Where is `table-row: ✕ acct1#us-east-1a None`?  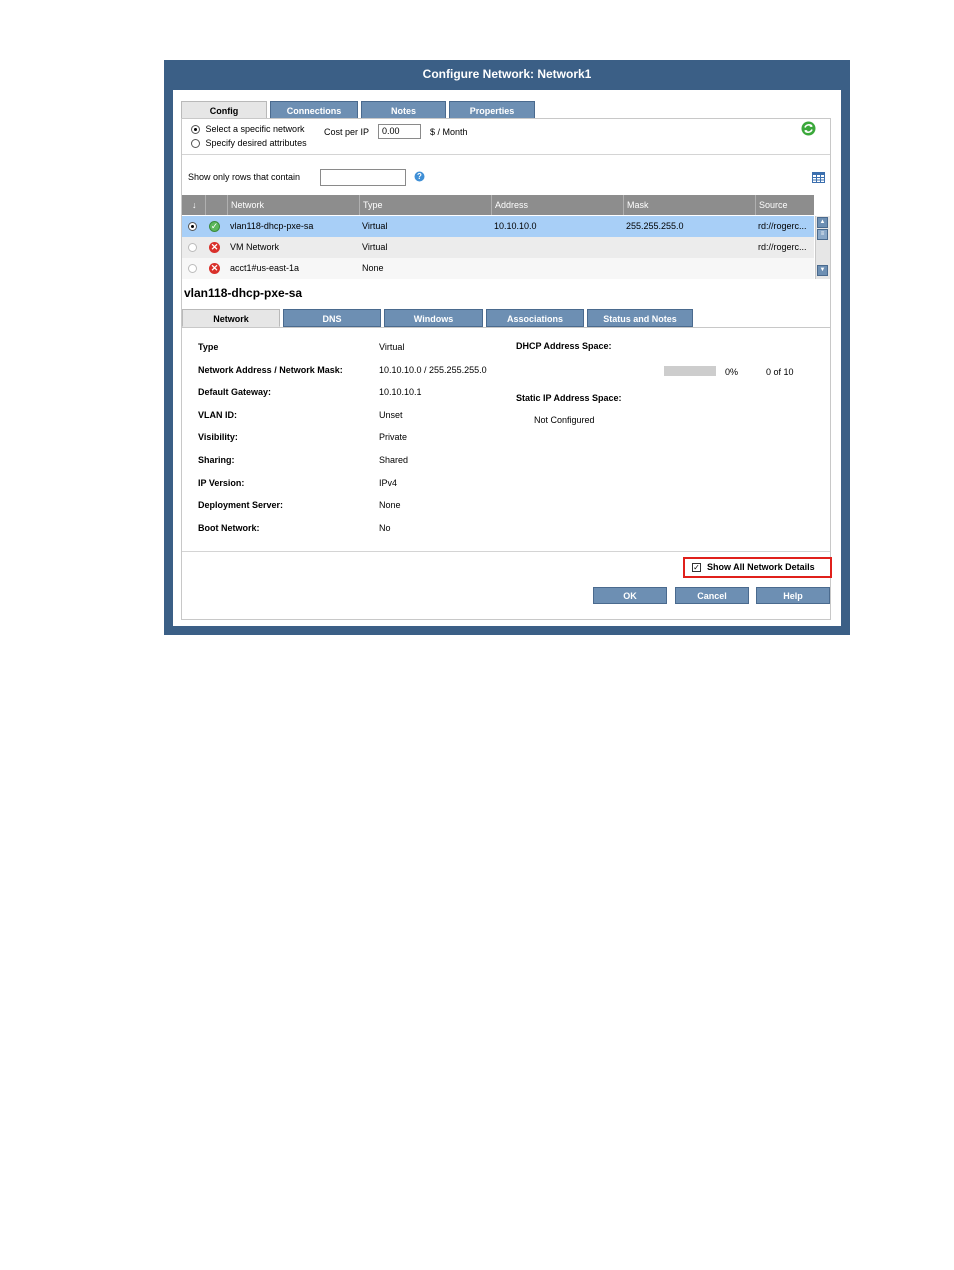
table-row: ✕ acct1#us-east-1a None is located at coordinates (498, 268).